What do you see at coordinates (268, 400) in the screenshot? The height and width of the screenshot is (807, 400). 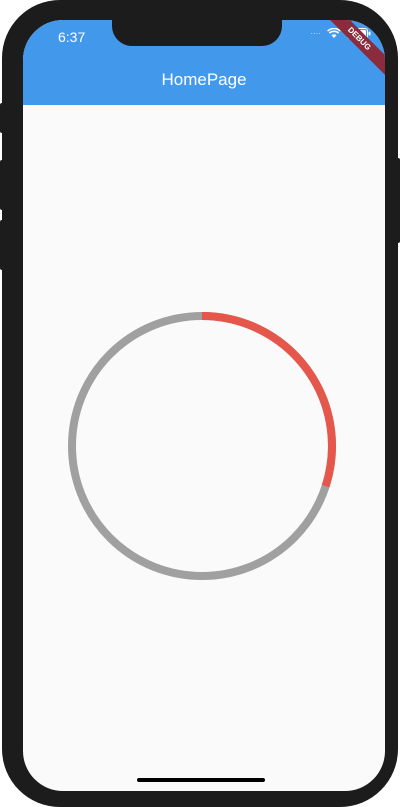 I see `progress-arc` at bounding box center [268, 400].